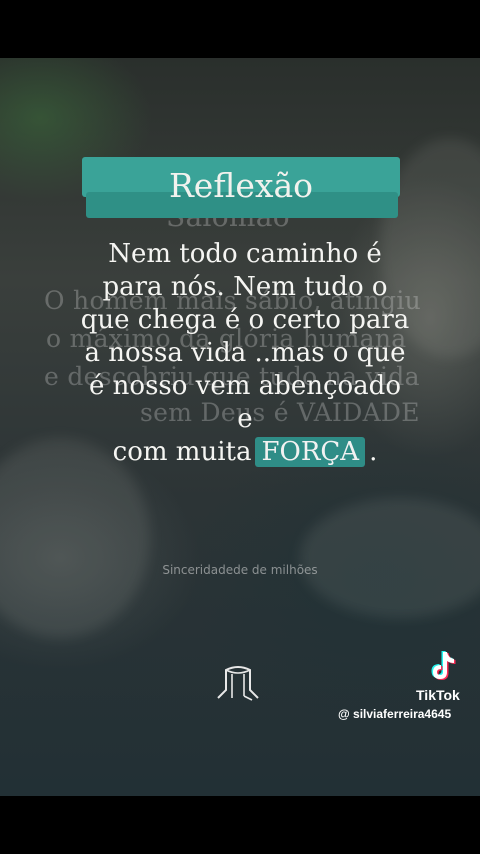 This screenshot has height=854, width=480. I want to click on quote-line: a nossa vida ..mas o que, so click(245, 353).